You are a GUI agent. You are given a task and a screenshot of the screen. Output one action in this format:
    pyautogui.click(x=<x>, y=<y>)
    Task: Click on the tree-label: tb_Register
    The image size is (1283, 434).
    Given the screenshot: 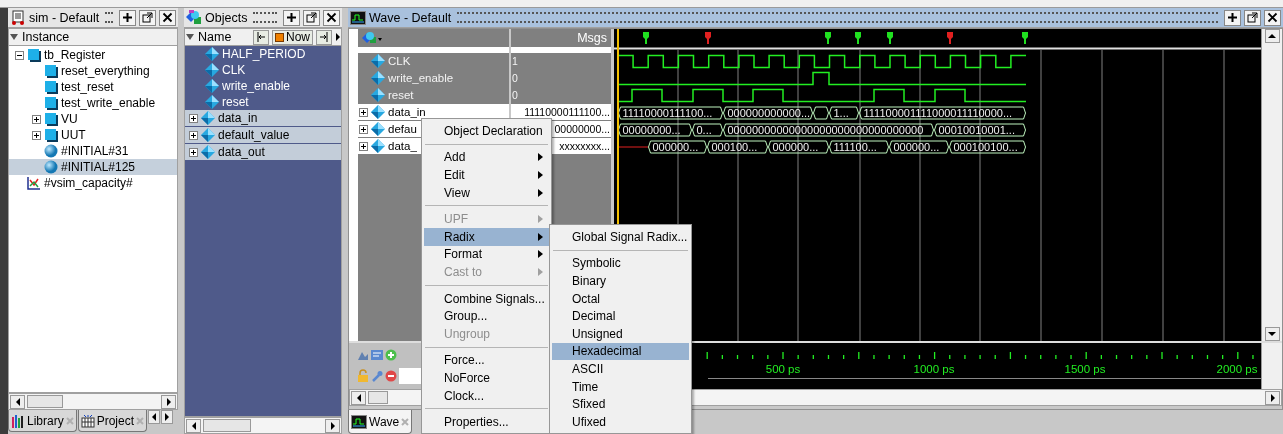 What is the action you would take?
    pyautogui.click(x=75, y=55)
    